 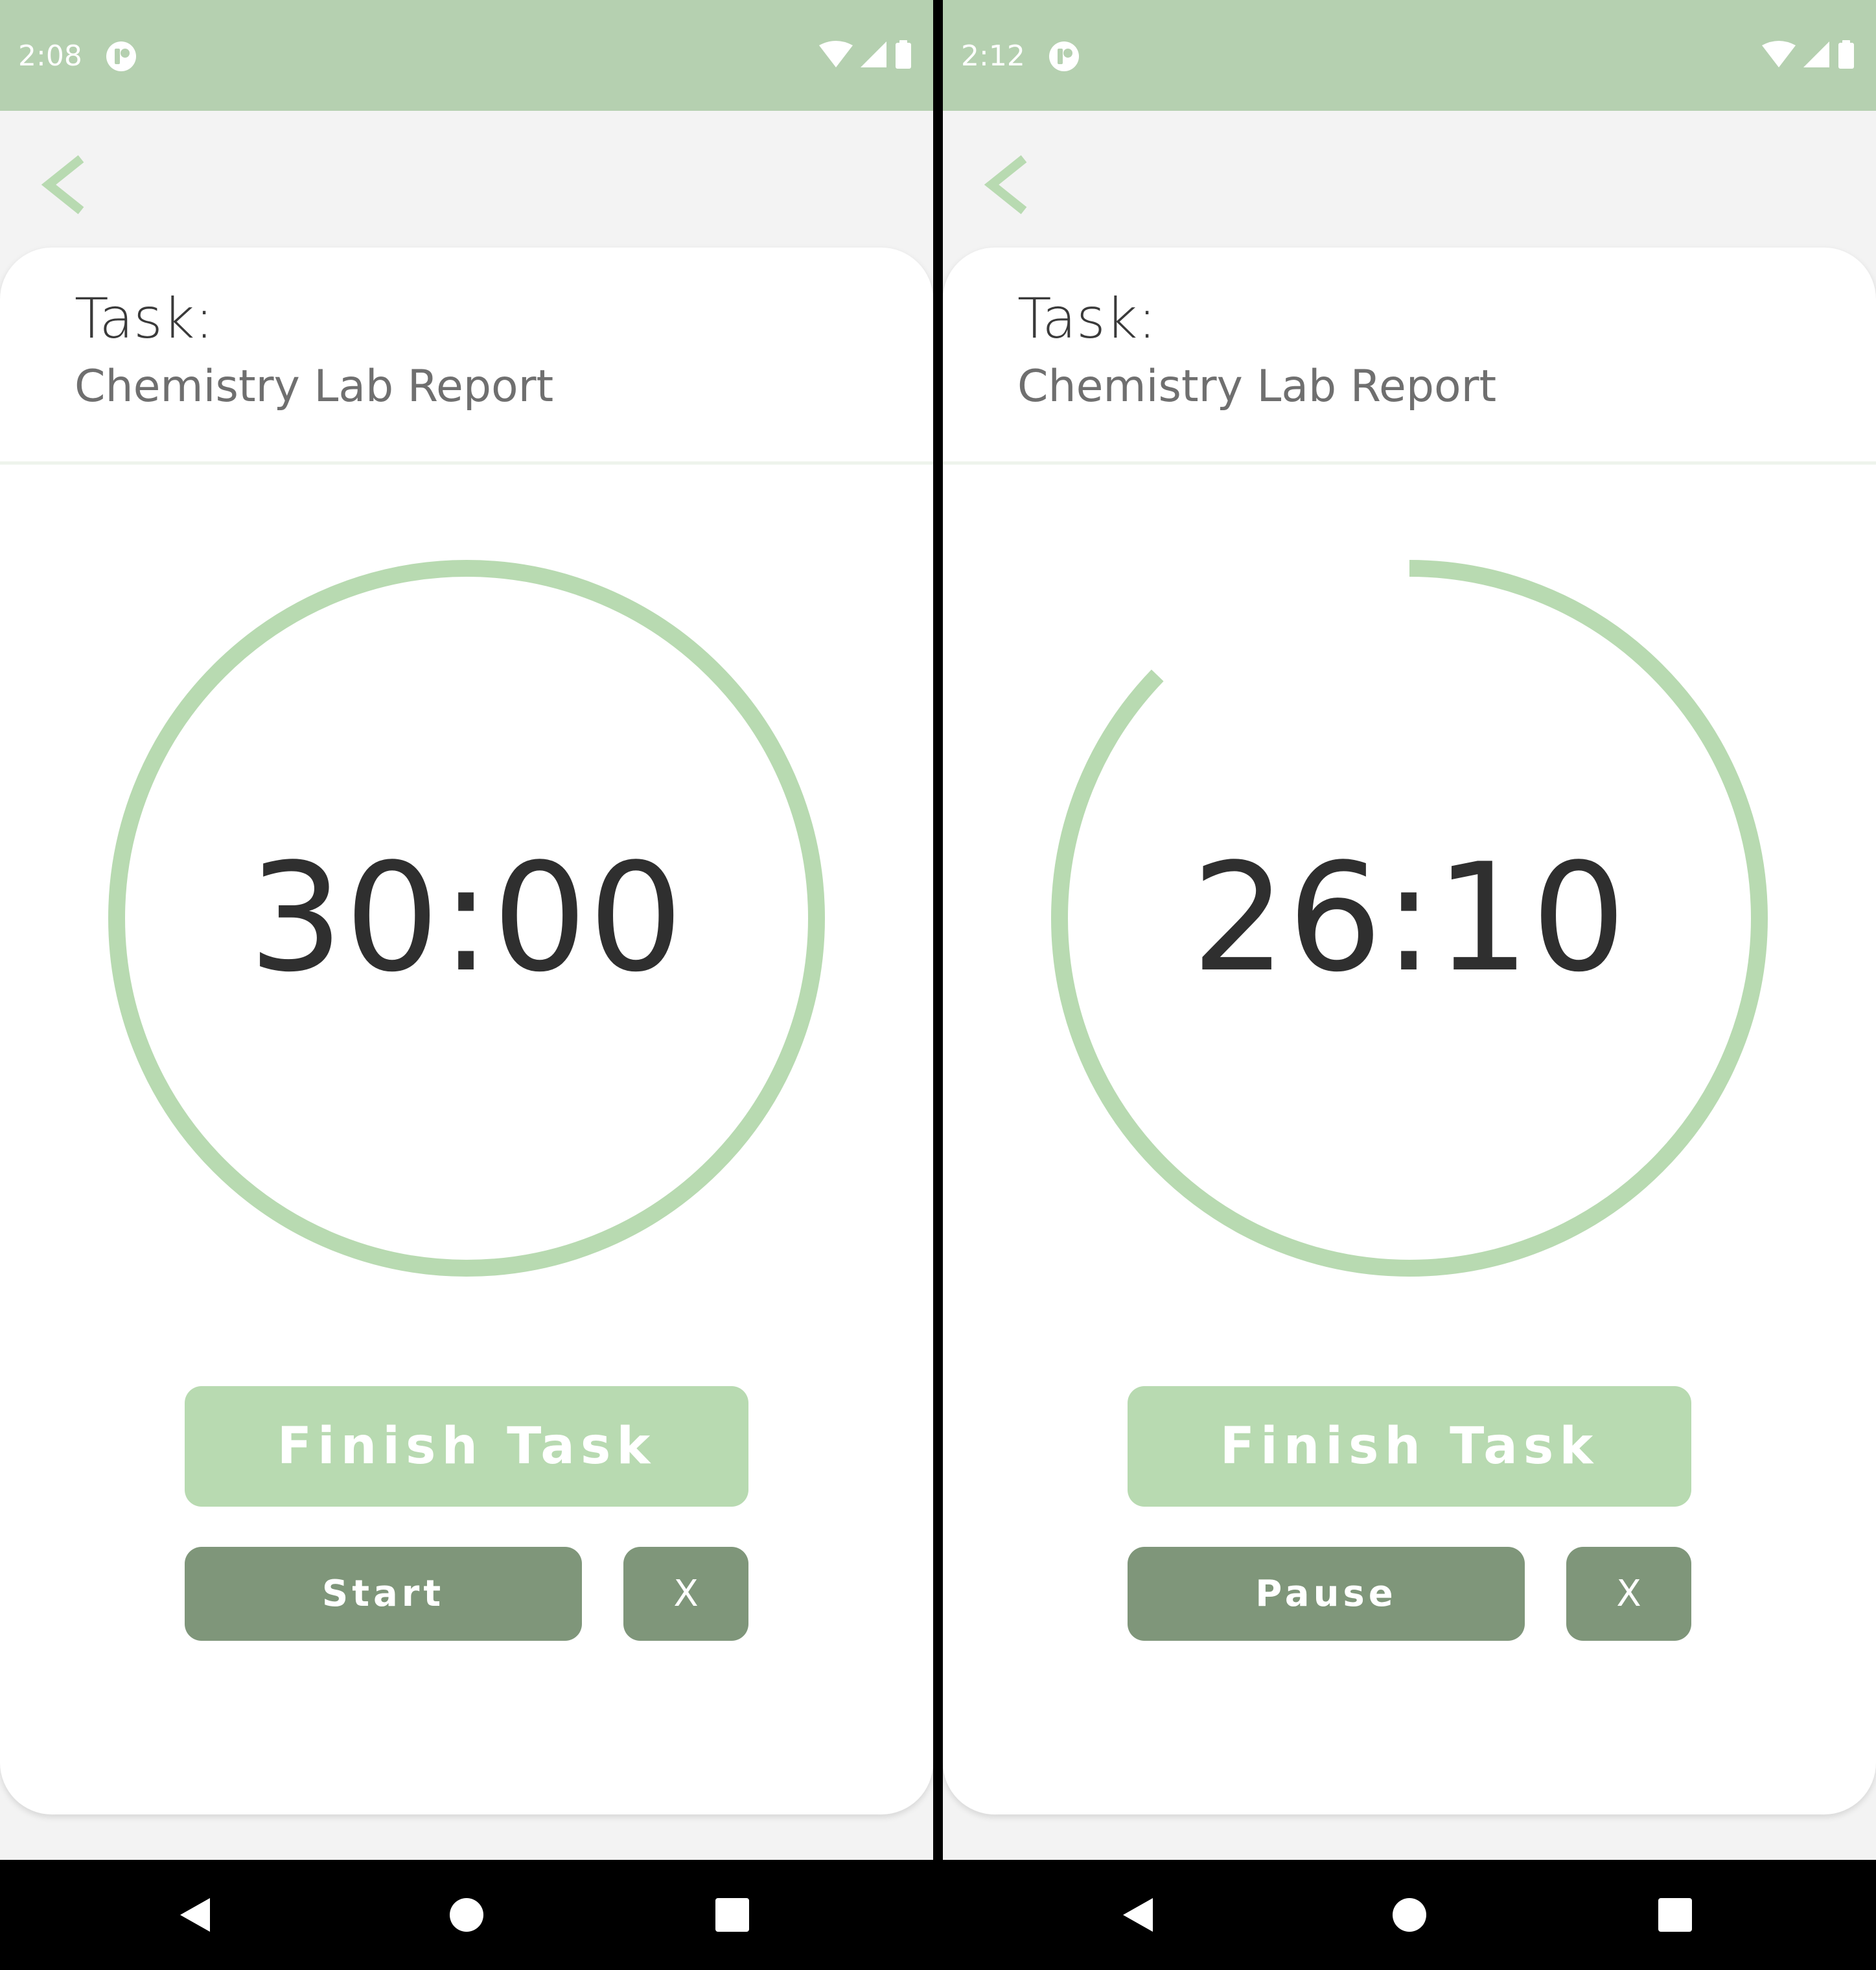 I want to click on status-bar: 2:08, so click(x=466, y=55).